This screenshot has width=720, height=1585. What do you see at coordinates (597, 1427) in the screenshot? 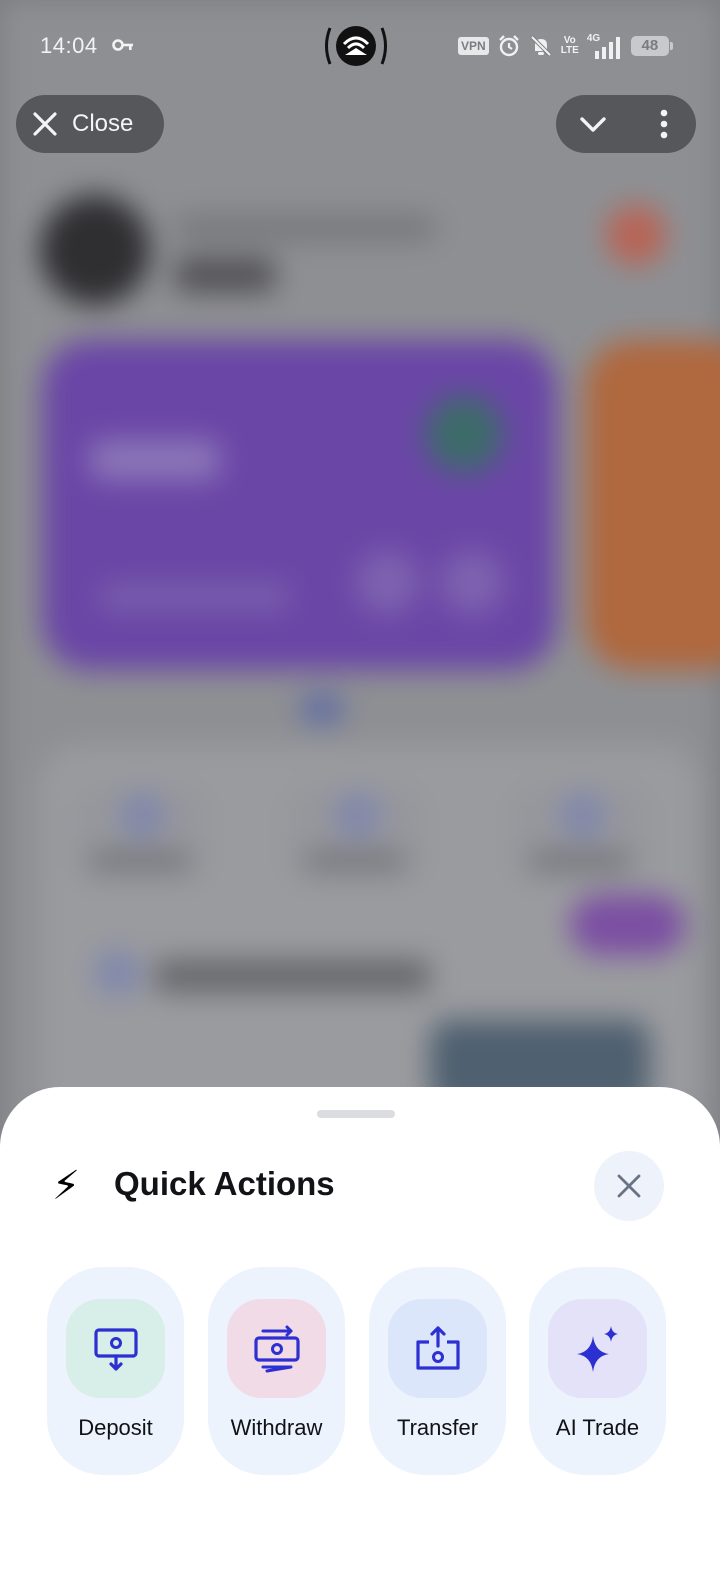
I see `action-label: AI Trade` at bounding box center [597, 1427].